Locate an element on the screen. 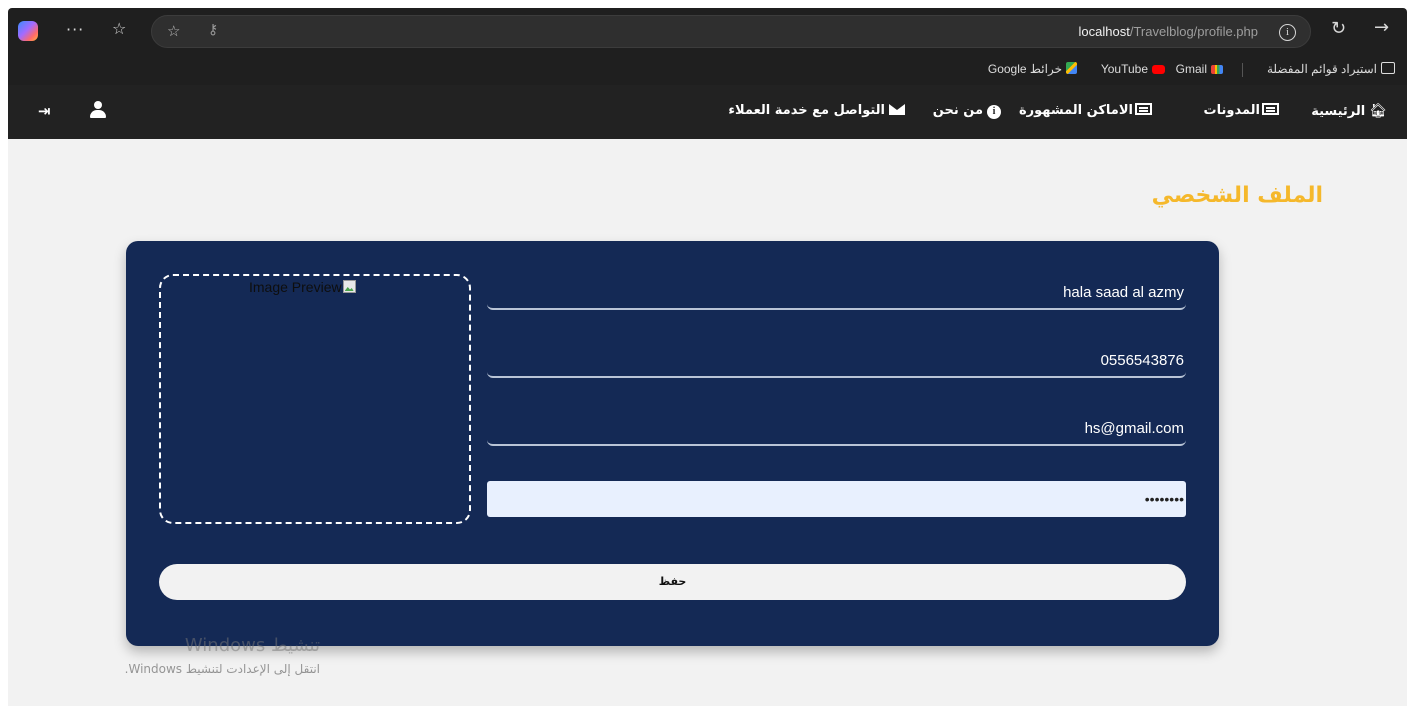 The image size is (1413, 706). bookmarks-divider is located at coordinates (1242, 70).